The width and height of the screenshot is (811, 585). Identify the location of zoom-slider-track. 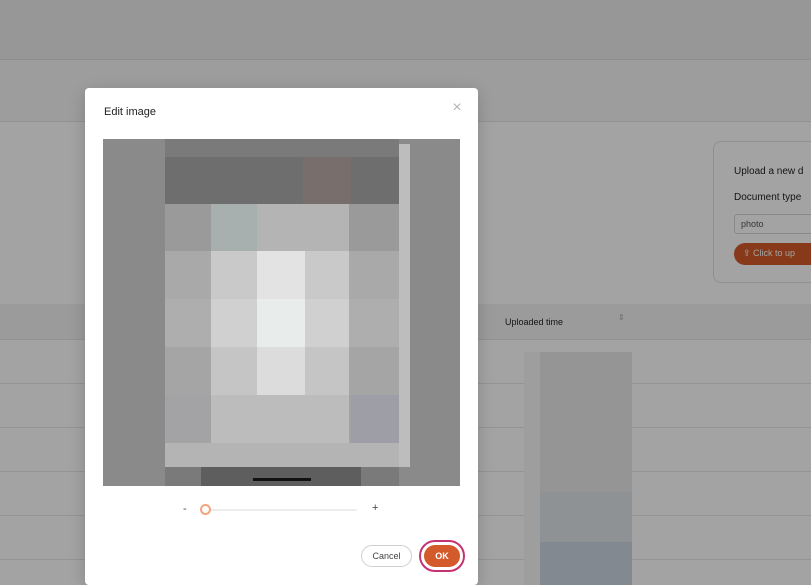
(279, 510).